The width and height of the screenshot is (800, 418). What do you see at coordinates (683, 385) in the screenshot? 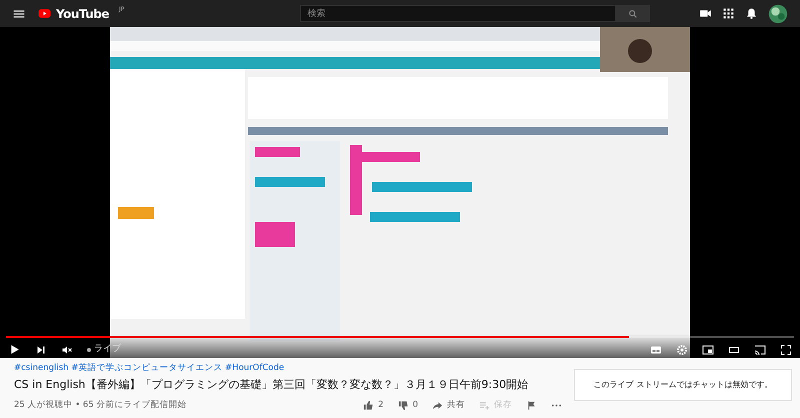
I see `chat-disabled-notice: このライブ ストリームではチャットは無効です。` at bounding box center [683, 385].